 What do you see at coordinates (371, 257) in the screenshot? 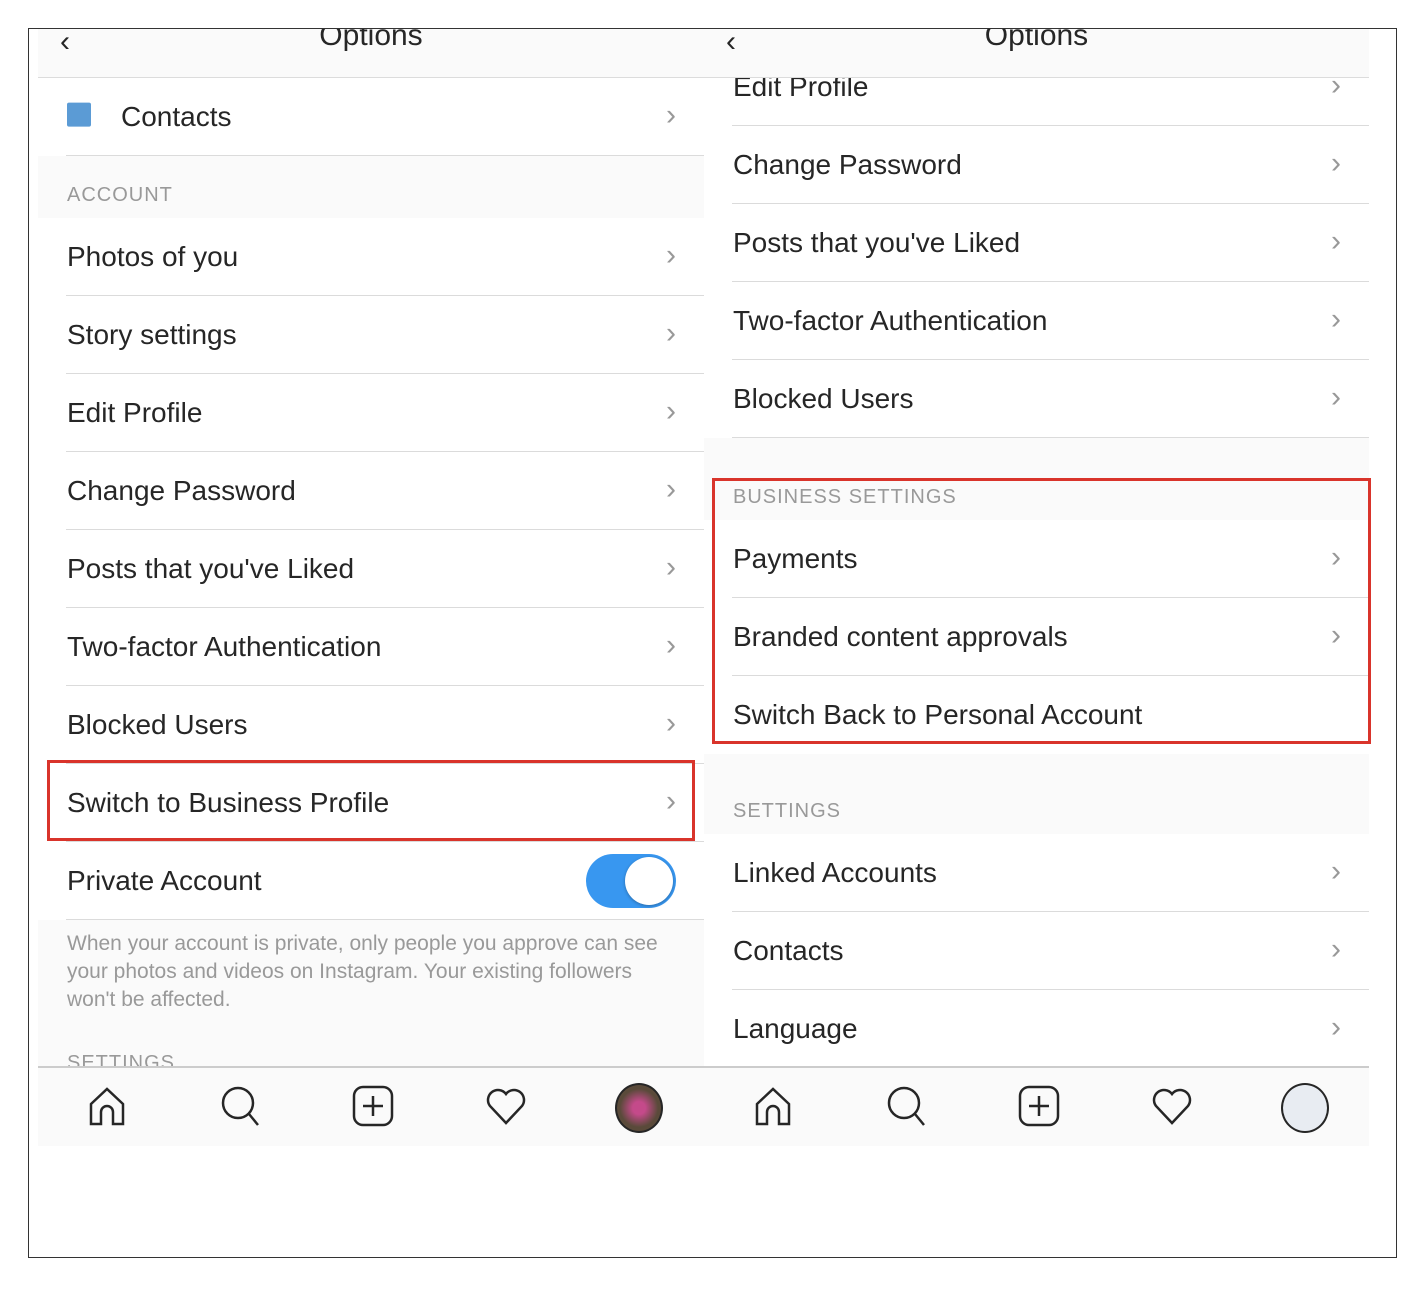
I see `settings-row-photos-of-you: Photos of you ›` at bounding box center [371, 257].